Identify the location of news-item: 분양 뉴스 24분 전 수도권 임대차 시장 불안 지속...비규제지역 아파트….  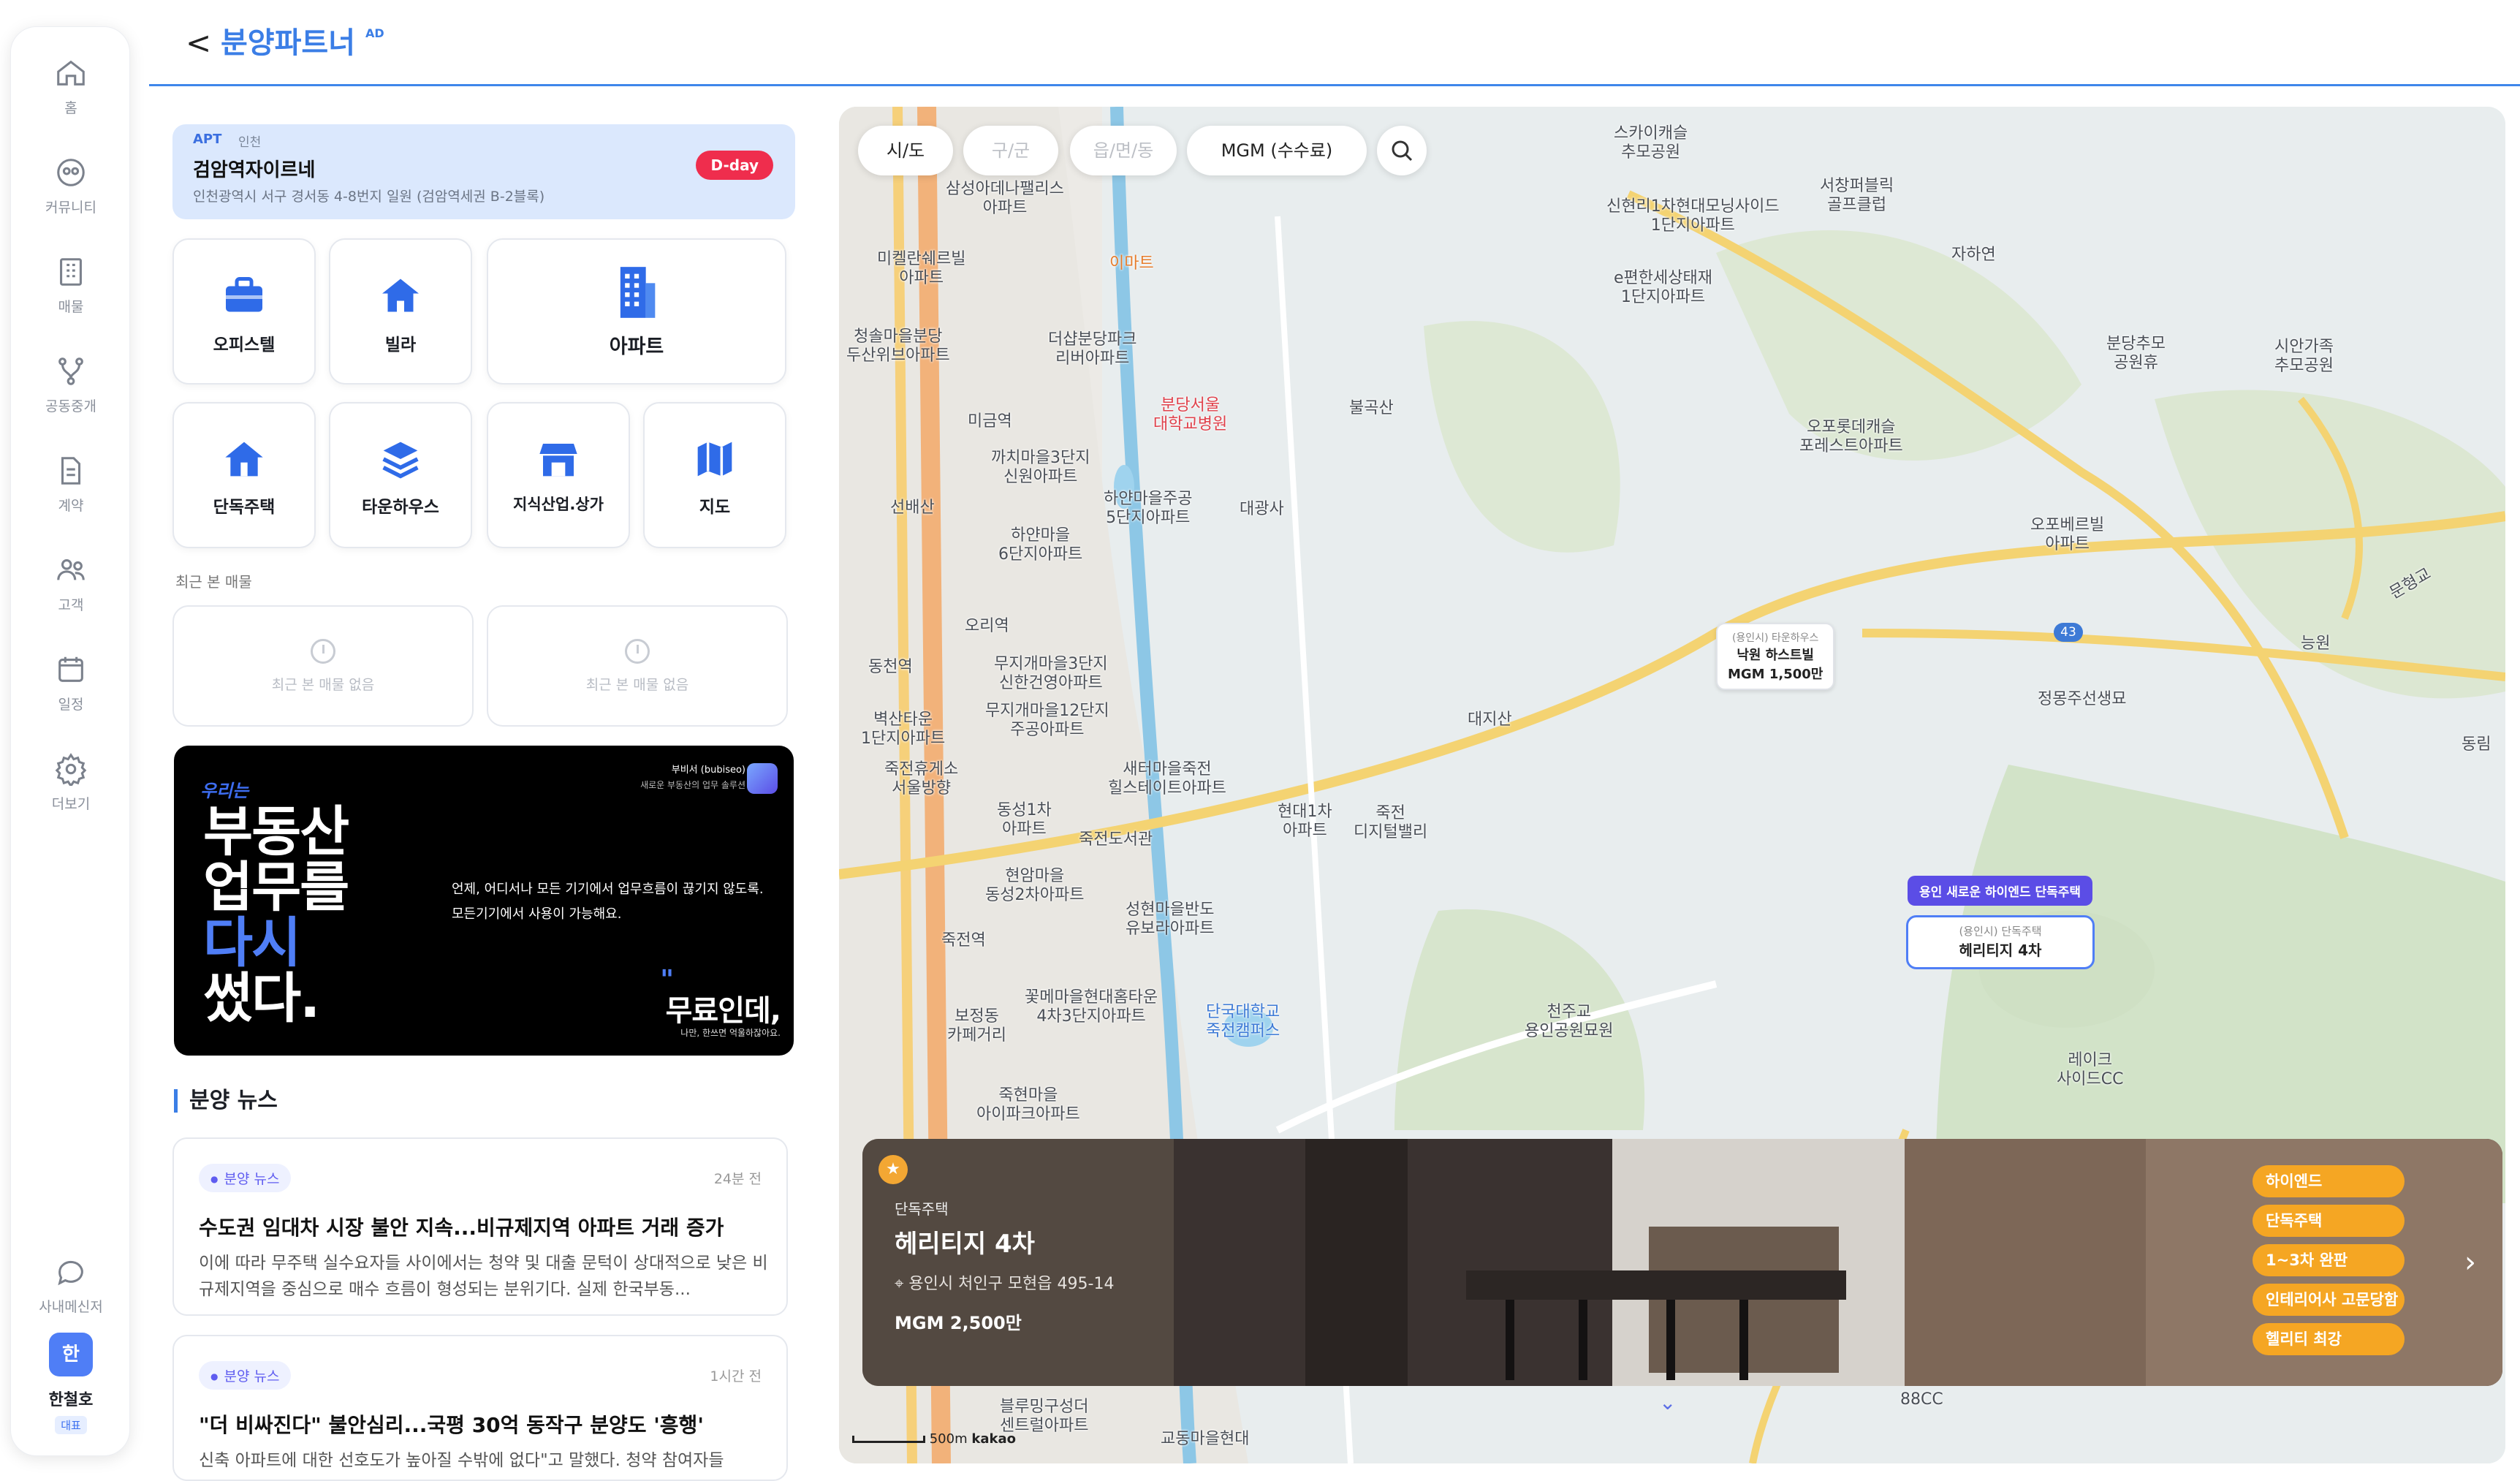
(480, 1226).